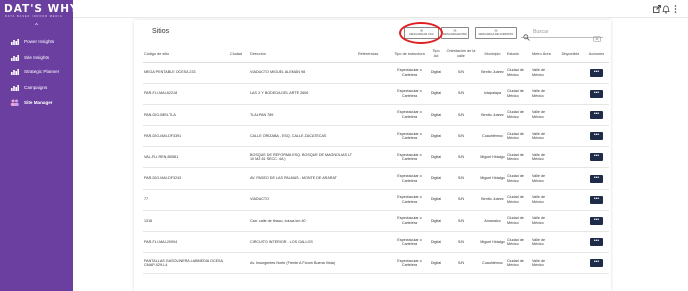 The image size is (688, 291). I want to click on sidebar-item-strategic-planner: Strategic Planner, so click(36, 71).